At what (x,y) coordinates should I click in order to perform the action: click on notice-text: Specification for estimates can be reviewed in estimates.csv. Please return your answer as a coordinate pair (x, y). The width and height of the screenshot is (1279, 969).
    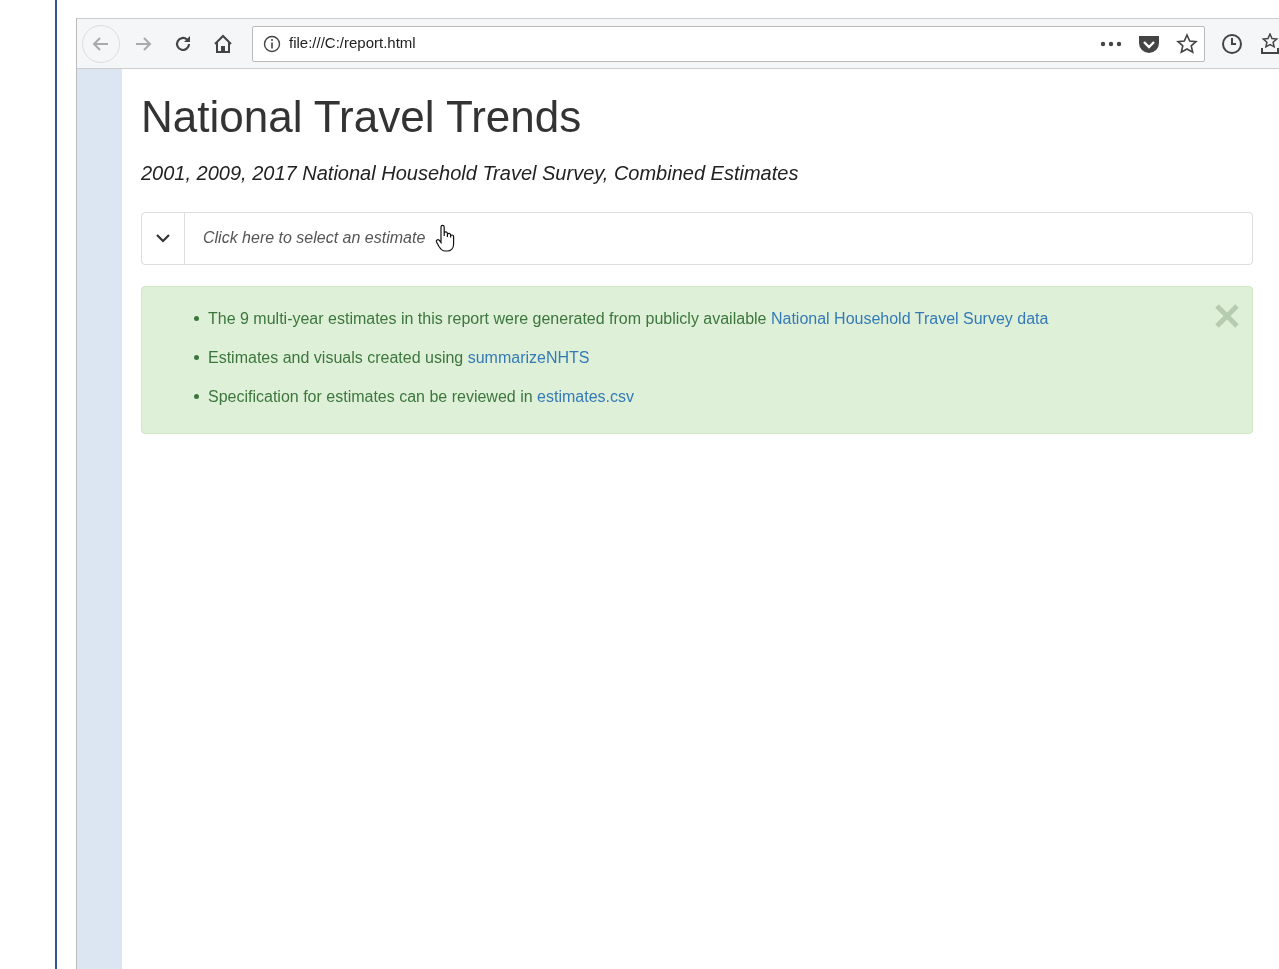
    Looking at the image, I should click on (421, 396).